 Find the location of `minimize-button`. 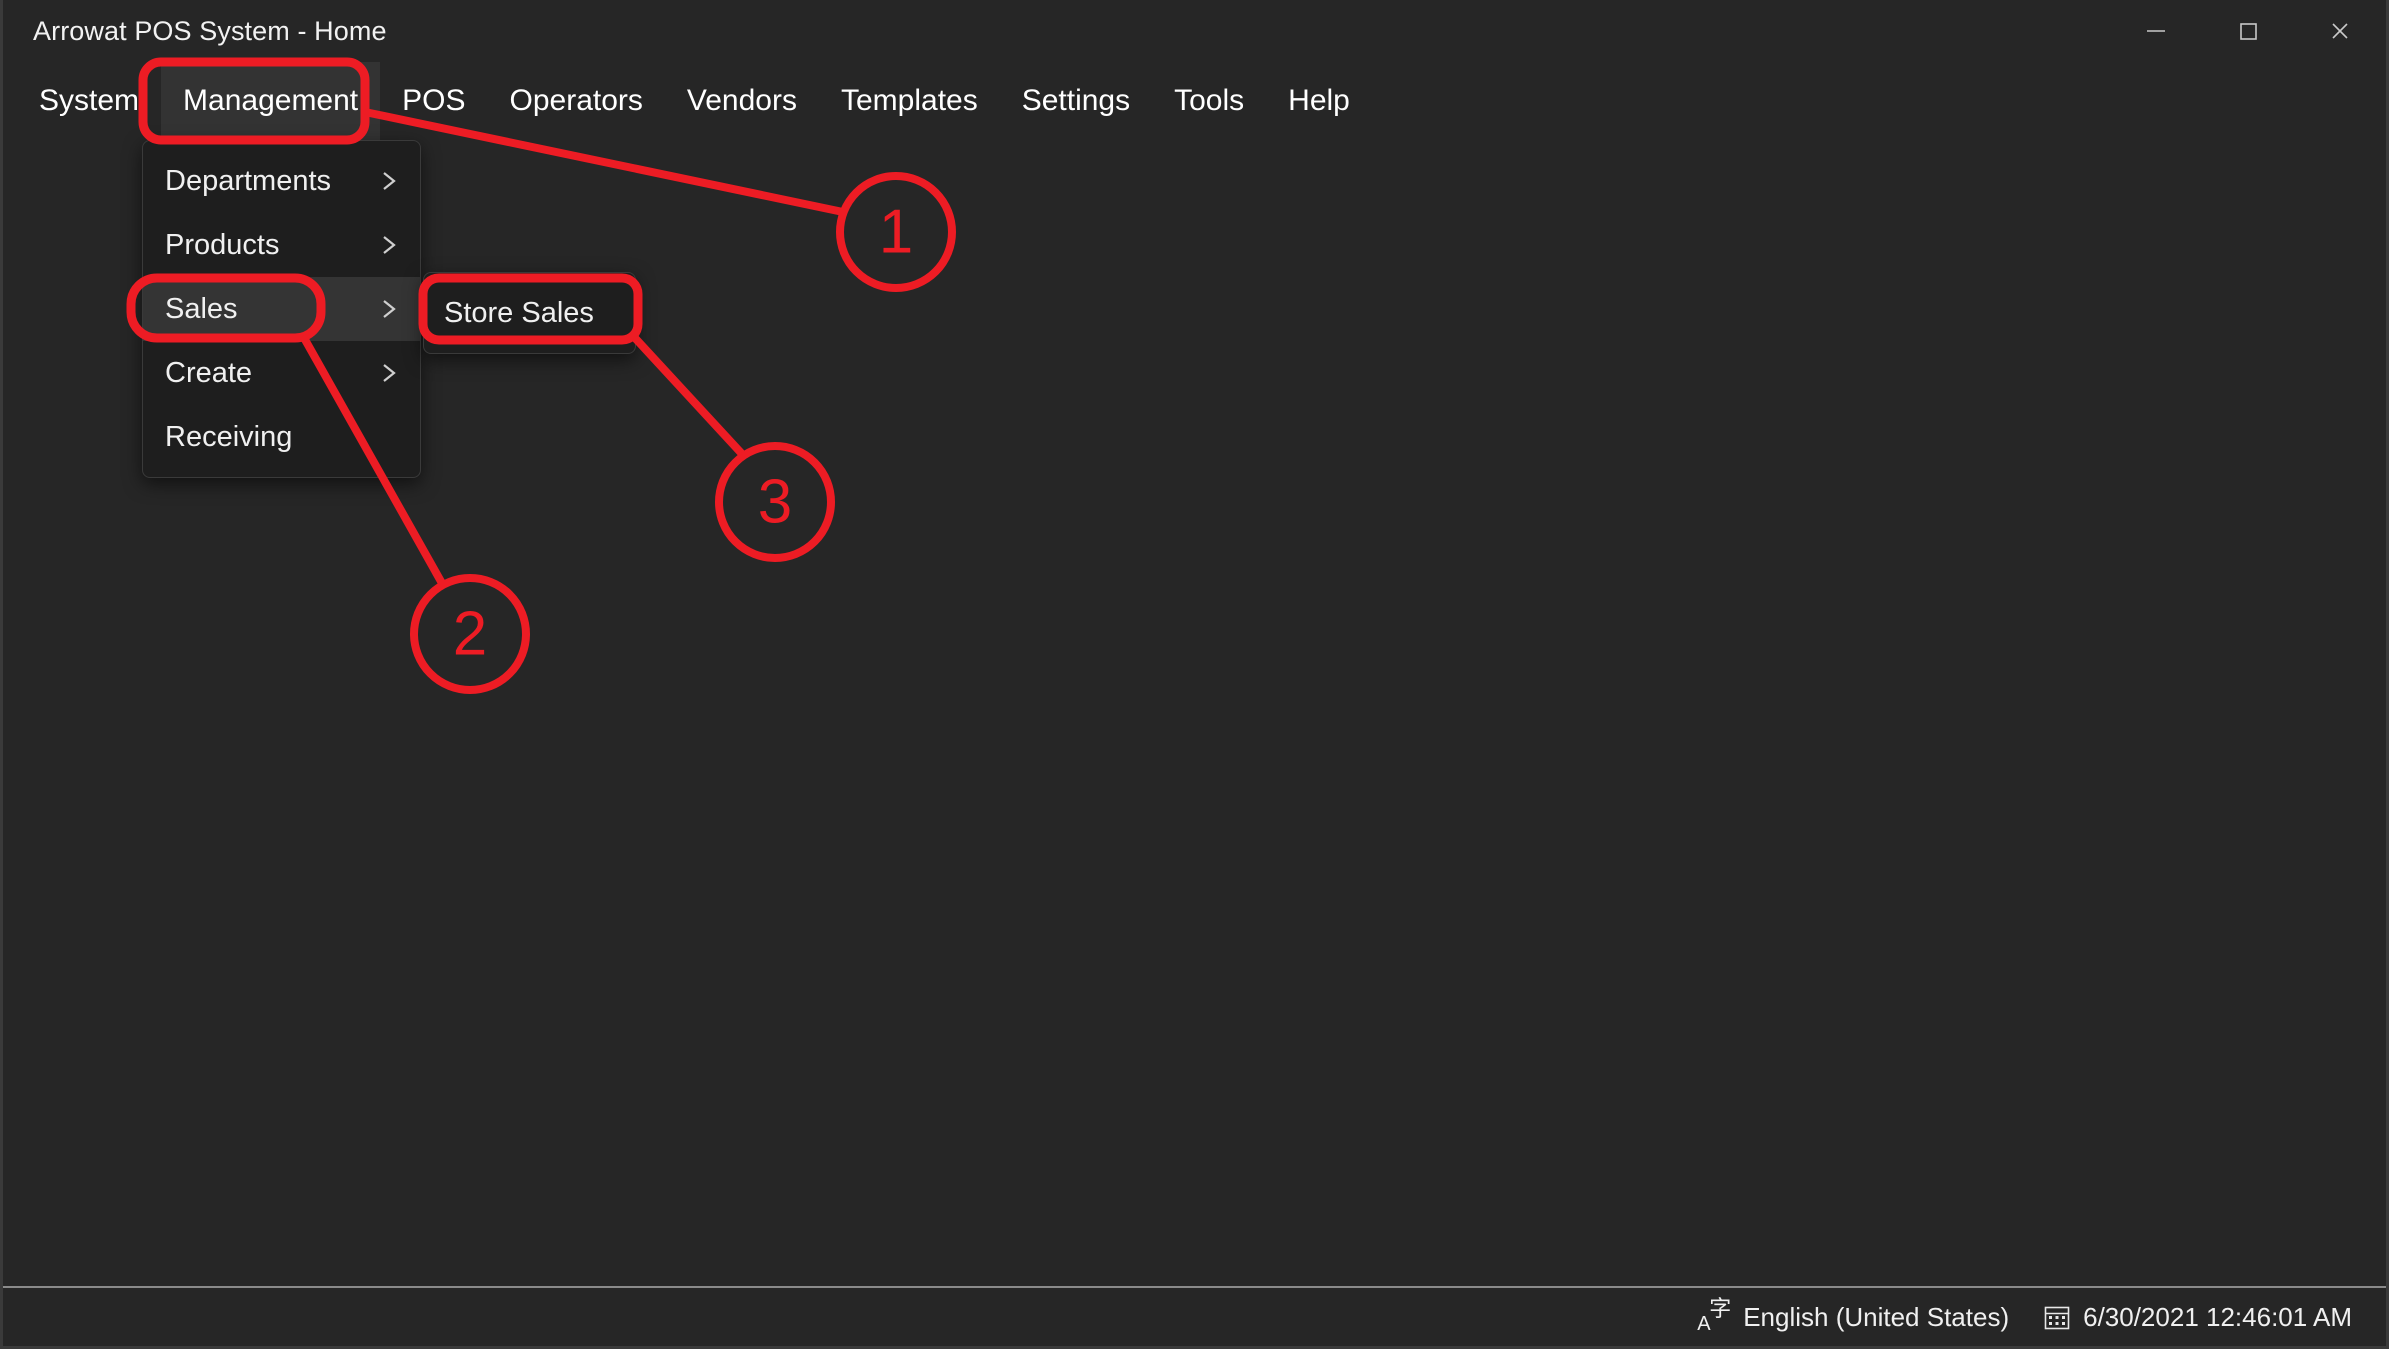

minimize-button is located at coordinates (2156, 31).